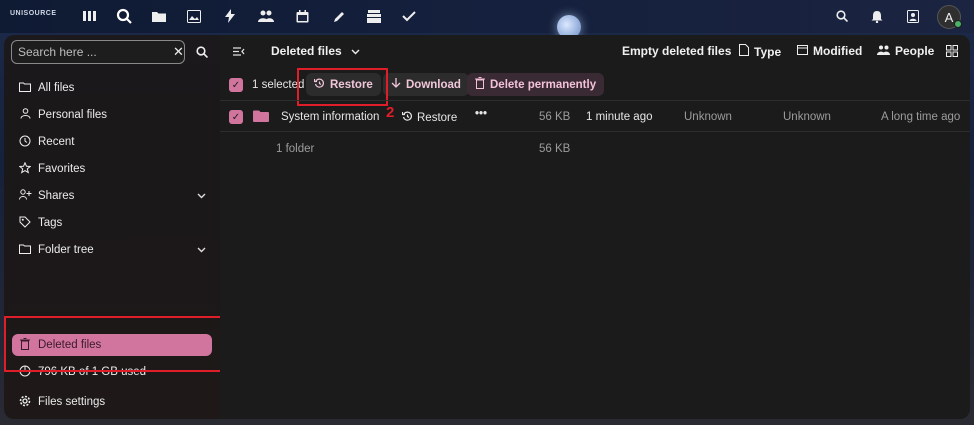  I want to click on online-status-dot, so click(958, 24).